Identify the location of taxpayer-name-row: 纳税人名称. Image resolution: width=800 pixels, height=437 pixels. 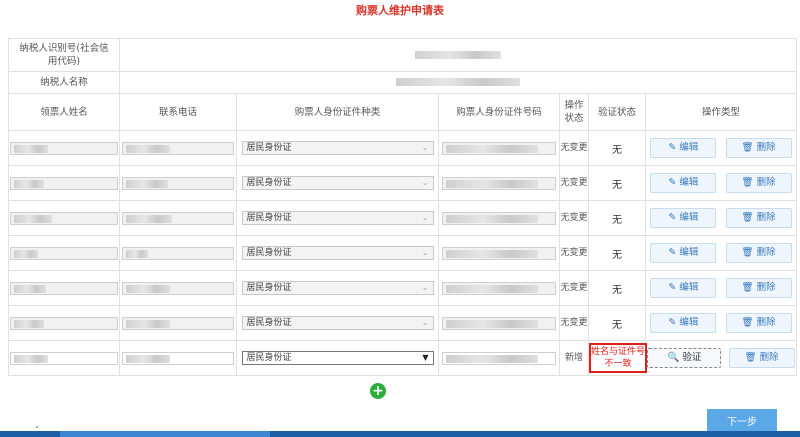
(402, 82).